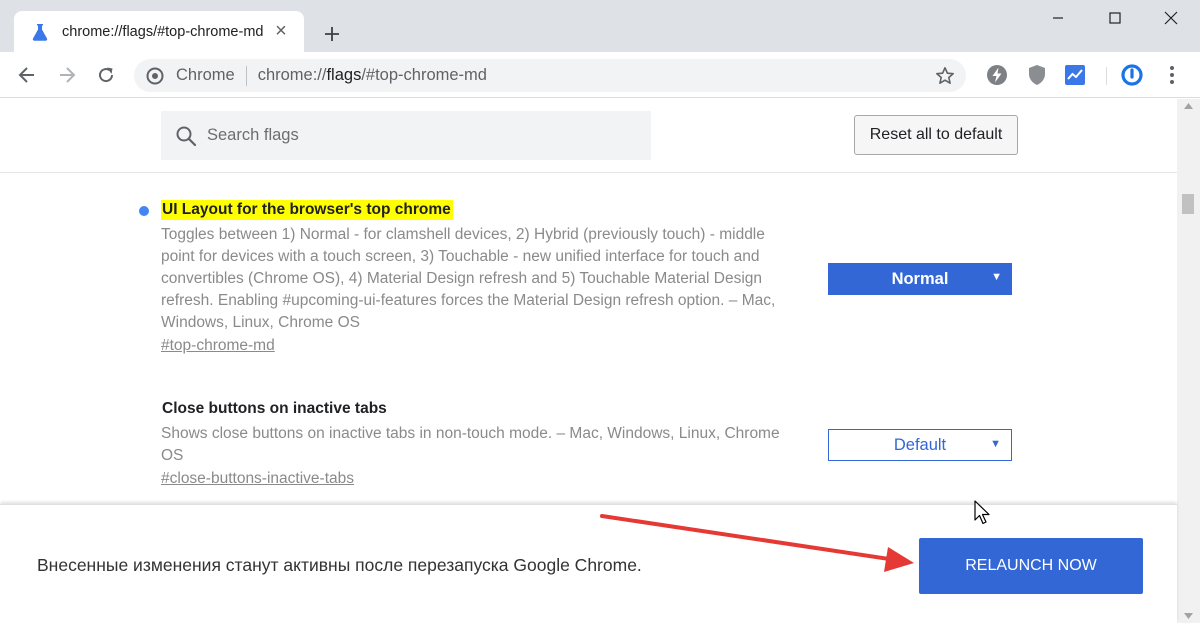  I want to click on maximize-icon, so click(1115, 18).